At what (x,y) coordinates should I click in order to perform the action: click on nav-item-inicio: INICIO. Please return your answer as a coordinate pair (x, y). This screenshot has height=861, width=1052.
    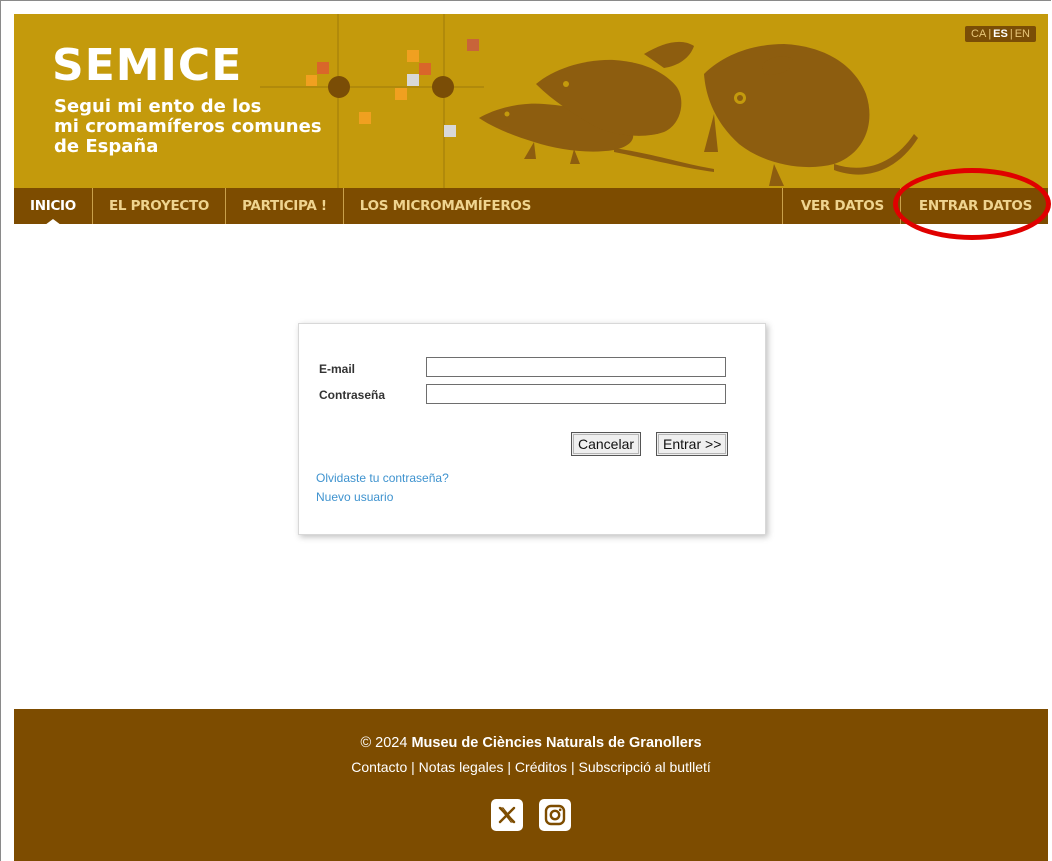
    Looking at the image, I should click on (53, 206).